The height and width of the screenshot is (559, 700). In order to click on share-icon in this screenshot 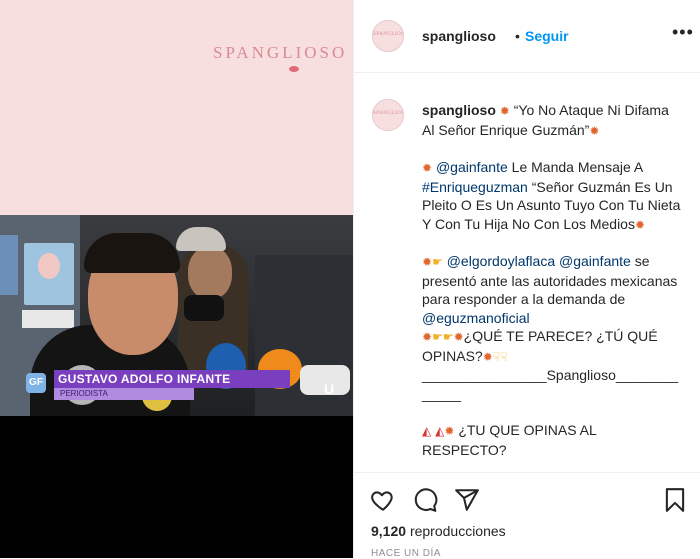, I will do `click(467, 500)`.